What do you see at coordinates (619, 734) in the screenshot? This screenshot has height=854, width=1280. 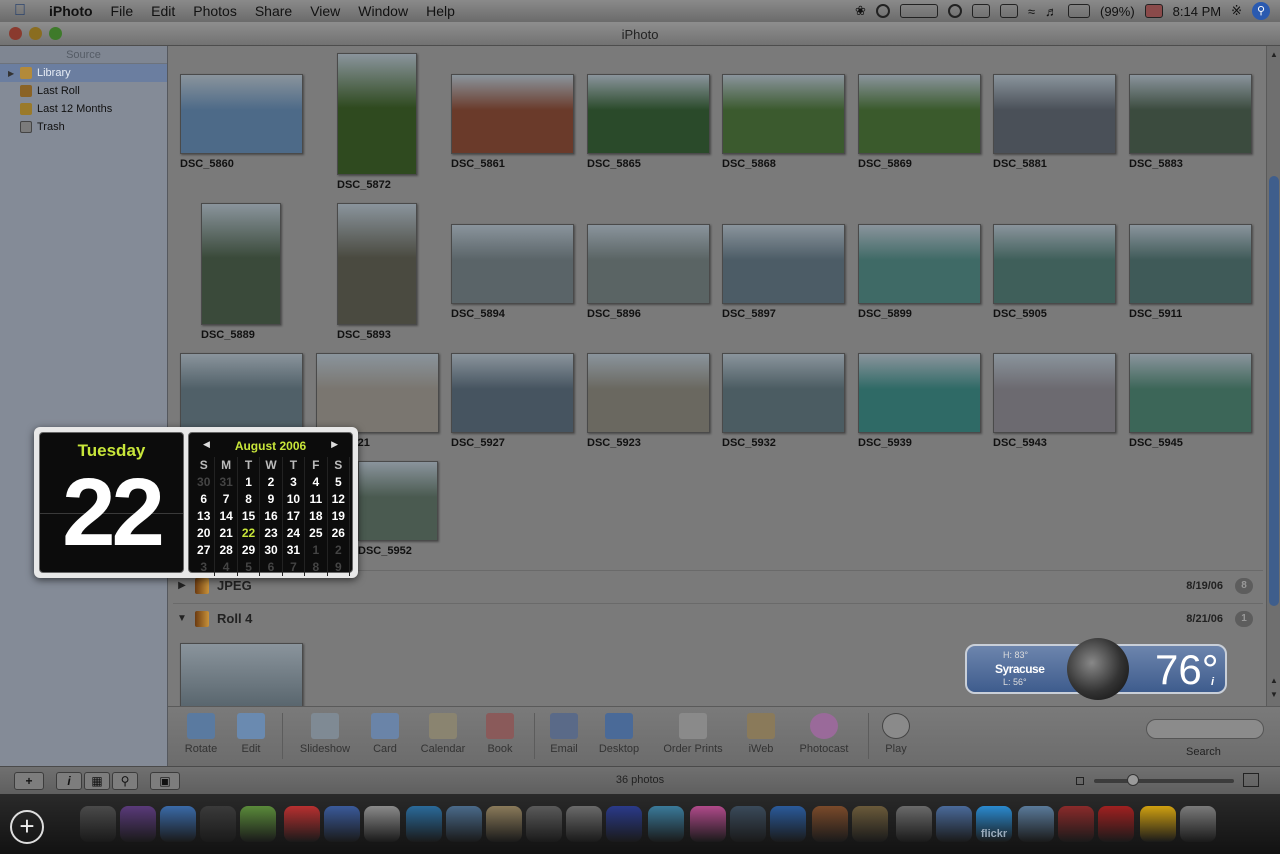 I see `desktop-button: Desktop` at bounding box center [619, 734].